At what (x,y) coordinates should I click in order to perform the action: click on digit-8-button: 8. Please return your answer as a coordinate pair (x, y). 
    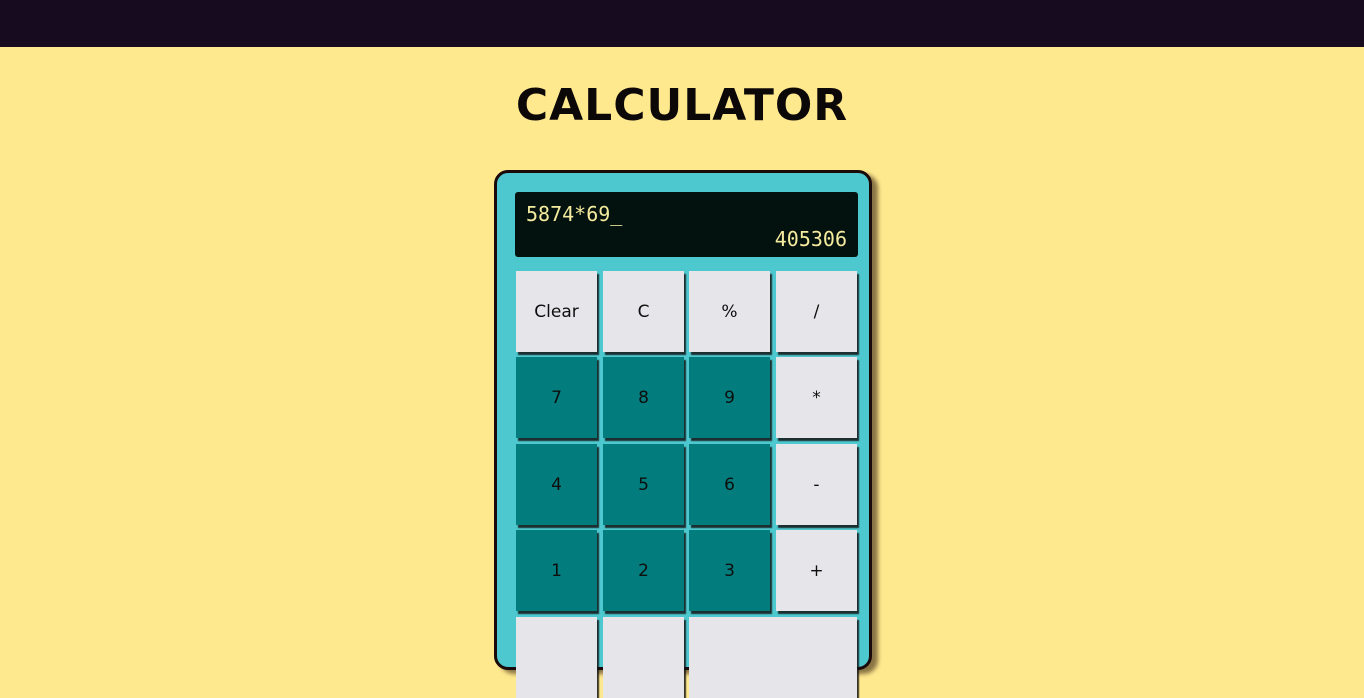
    Looking at the image, I should click on (643, 397).